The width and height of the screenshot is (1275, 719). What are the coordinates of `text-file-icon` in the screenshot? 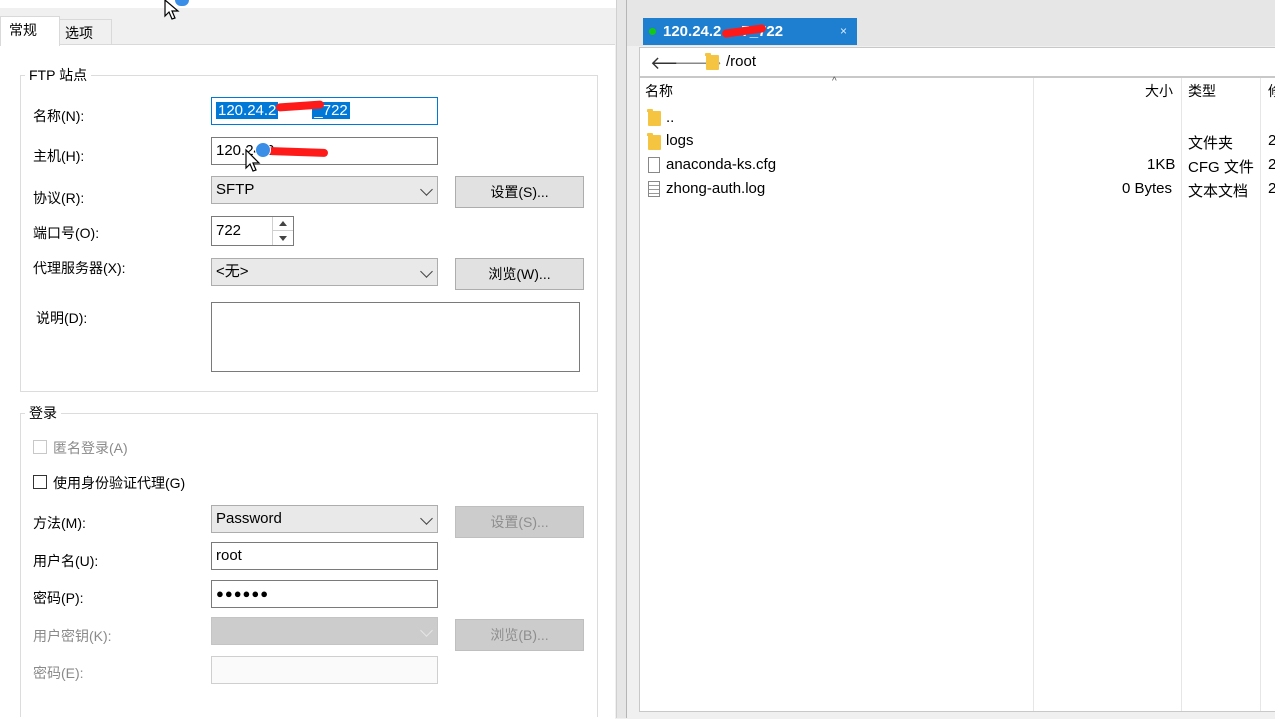 It's located at (654, 189).